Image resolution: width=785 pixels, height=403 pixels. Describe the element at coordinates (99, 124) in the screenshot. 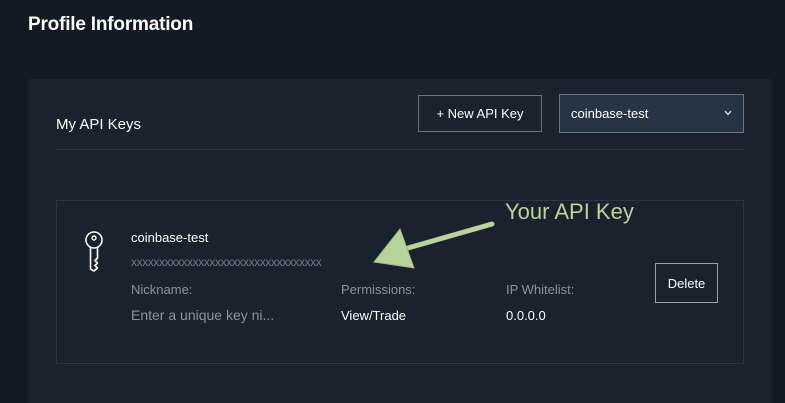

I see `api-keys-heading: My API Keys` at that location.